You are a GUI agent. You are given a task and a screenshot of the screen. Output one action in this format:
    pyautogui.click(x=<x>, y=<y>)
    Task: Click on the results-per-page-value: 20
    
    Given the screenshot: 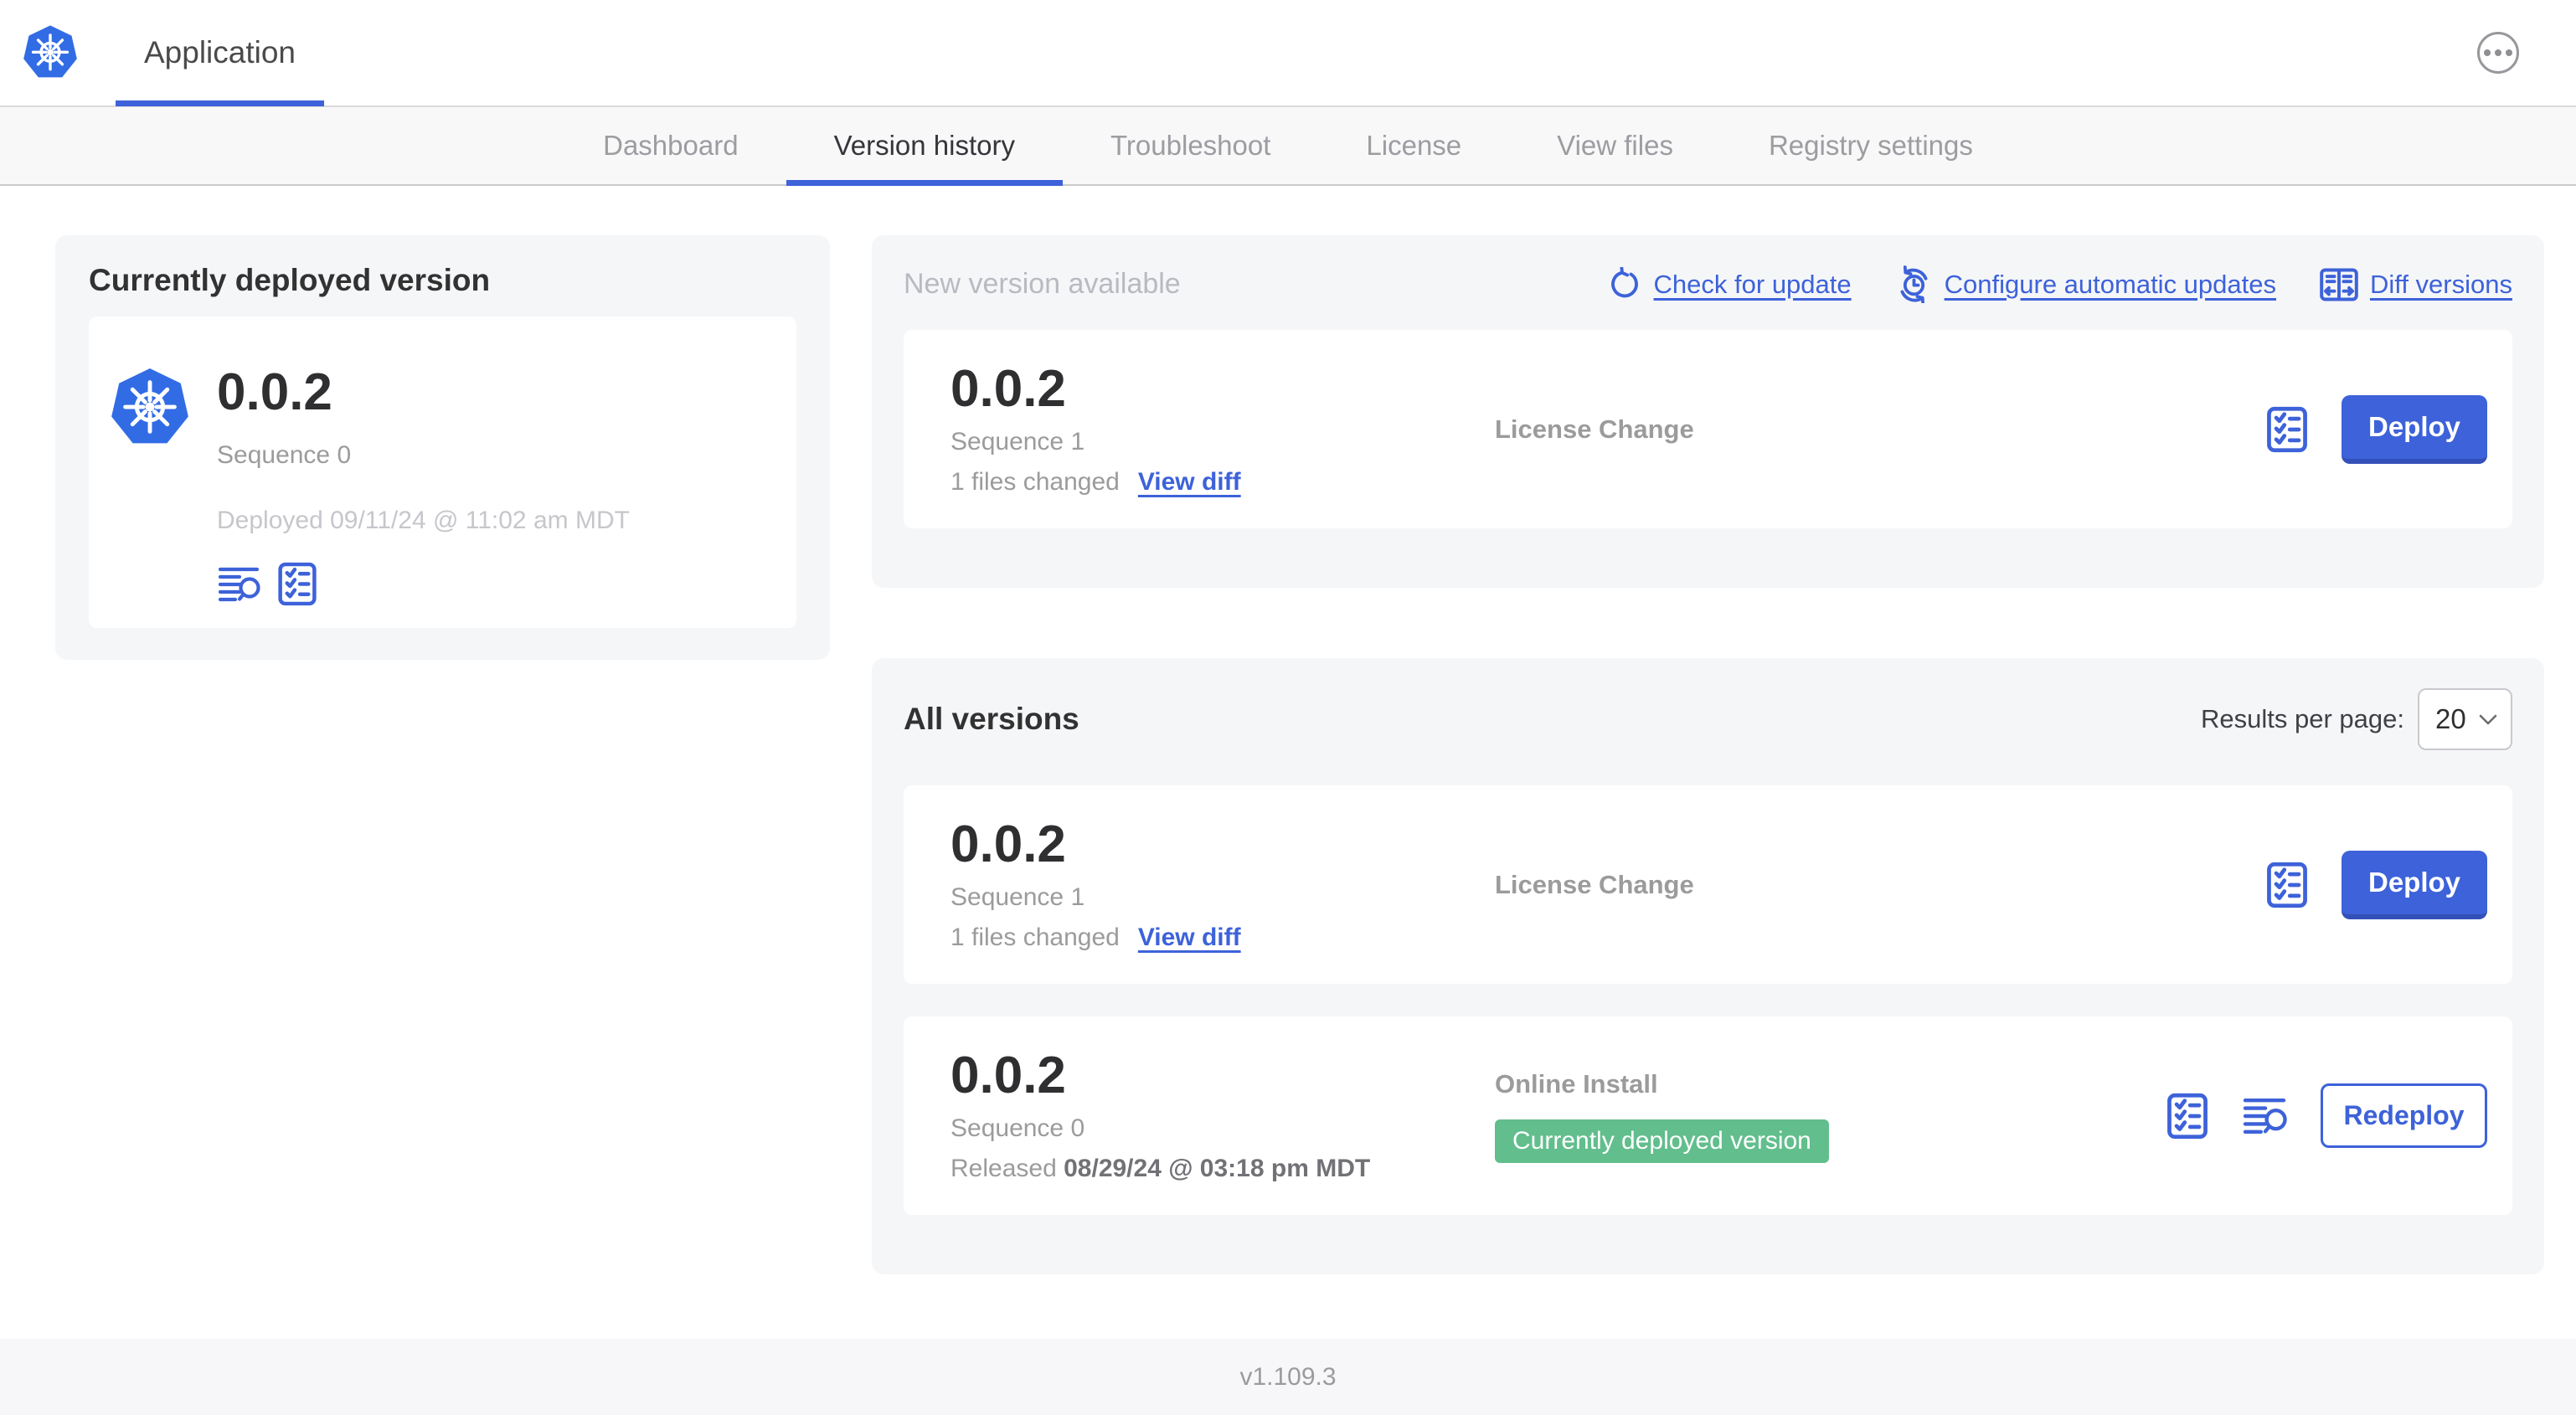 What is the action you would take?
    pyautogui.click(x=2450, y=718)
    